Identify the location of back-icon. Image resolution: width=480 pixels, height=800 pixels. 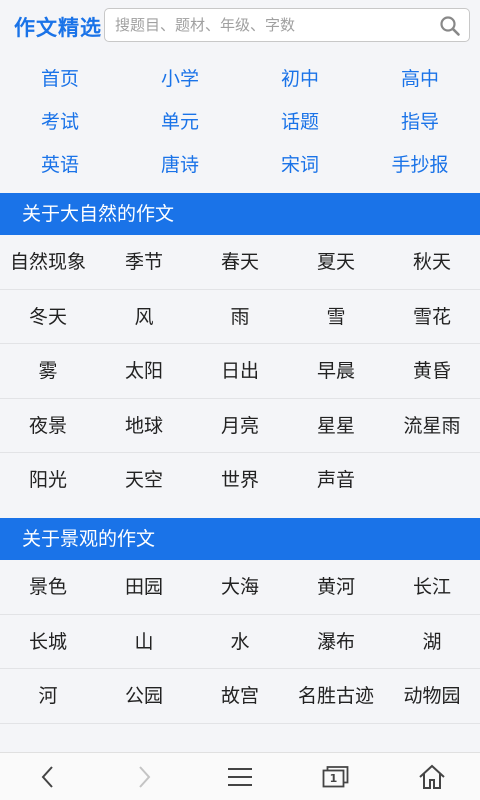
(47, 777).